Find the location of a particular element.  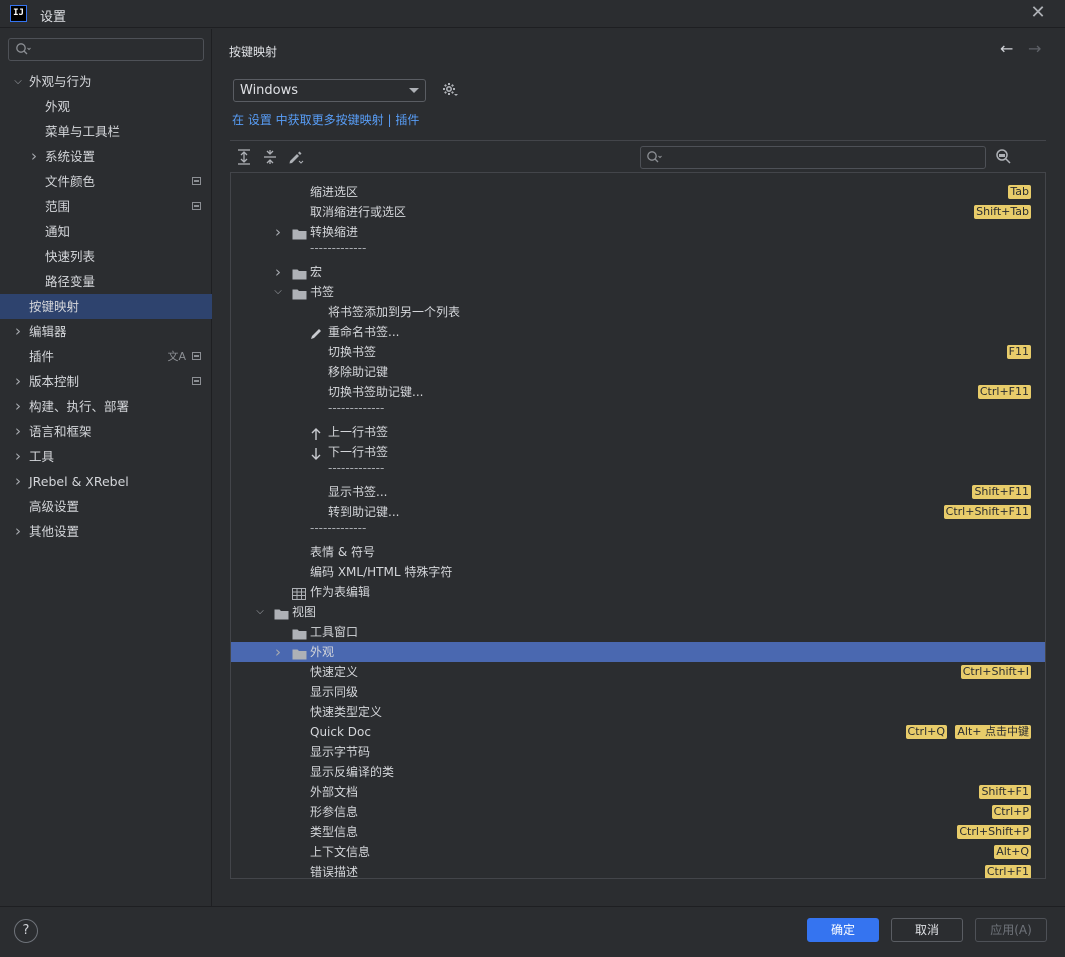

action-label: 工具窗口 is located at coordinates (334, 632).